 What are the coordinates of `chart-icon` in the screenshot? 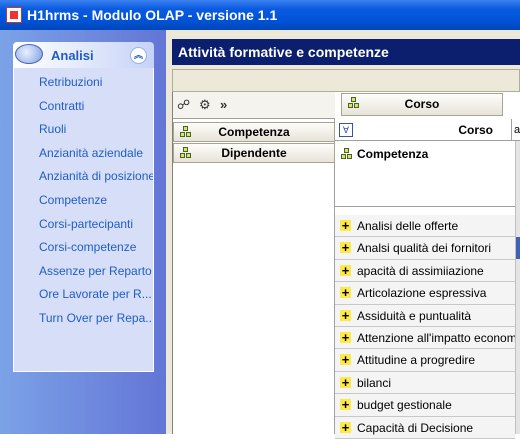 It's located at (28, 55).